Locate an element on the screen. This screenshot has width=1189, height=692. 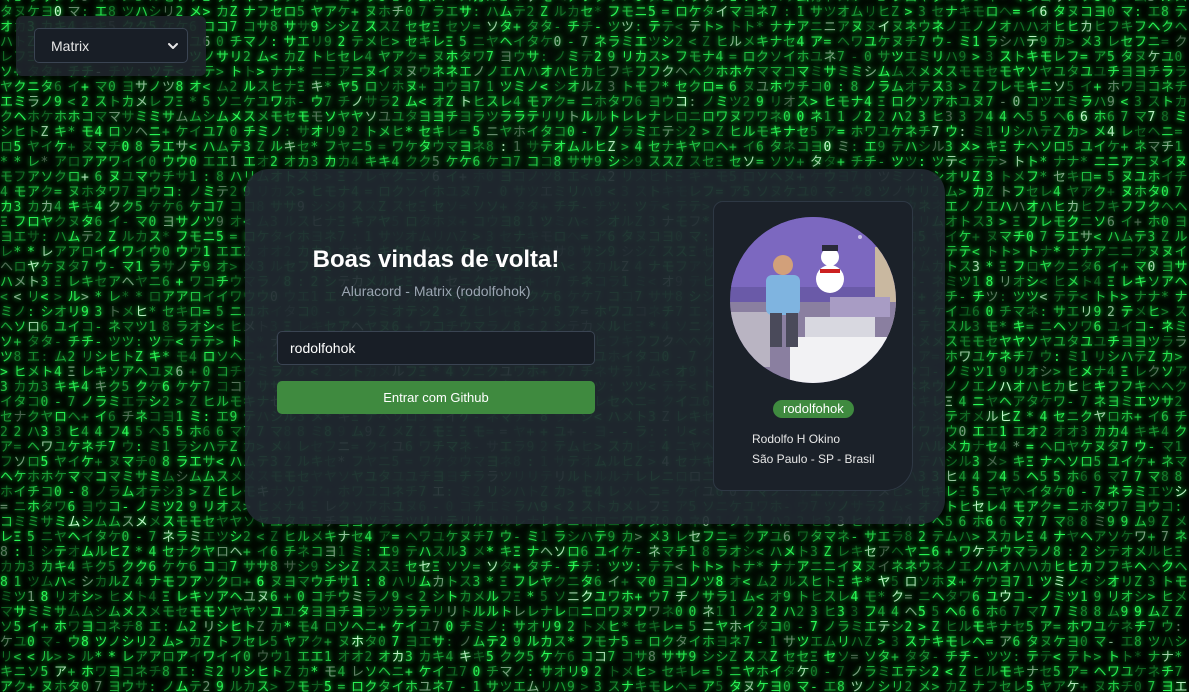
avatar is located at coordinates (813, 300).